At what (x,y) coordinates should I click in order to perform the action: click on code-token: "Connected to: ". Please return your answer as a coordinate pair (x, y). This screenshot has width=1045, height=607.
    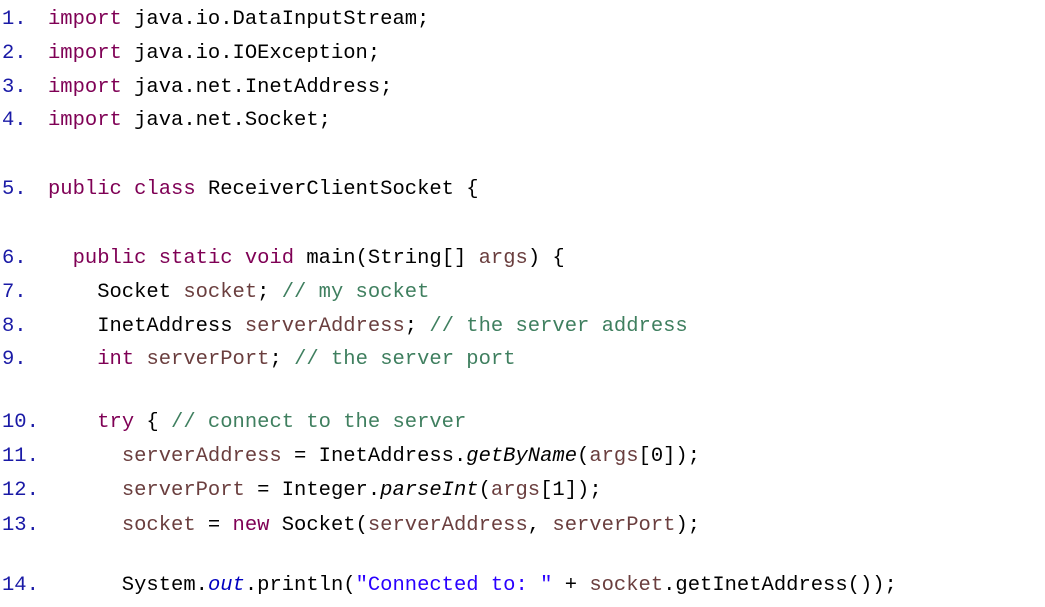
    Looking at the image, I should click on (454, 585).